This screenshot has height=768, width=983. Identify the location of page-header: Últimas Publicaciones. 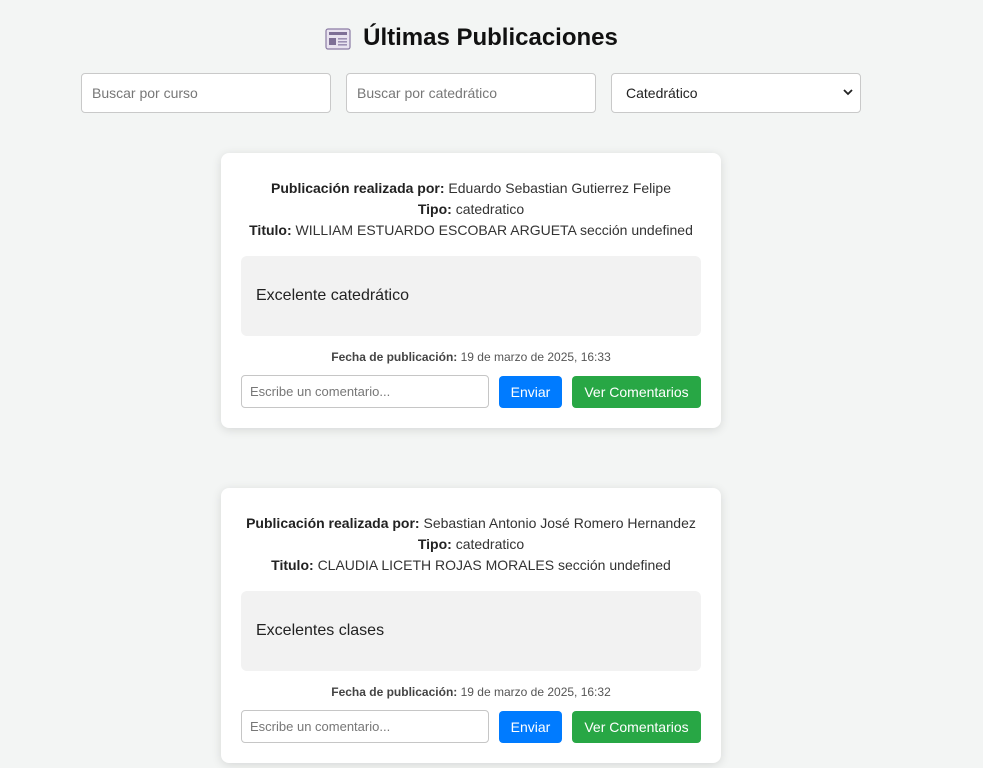
(471, 38).